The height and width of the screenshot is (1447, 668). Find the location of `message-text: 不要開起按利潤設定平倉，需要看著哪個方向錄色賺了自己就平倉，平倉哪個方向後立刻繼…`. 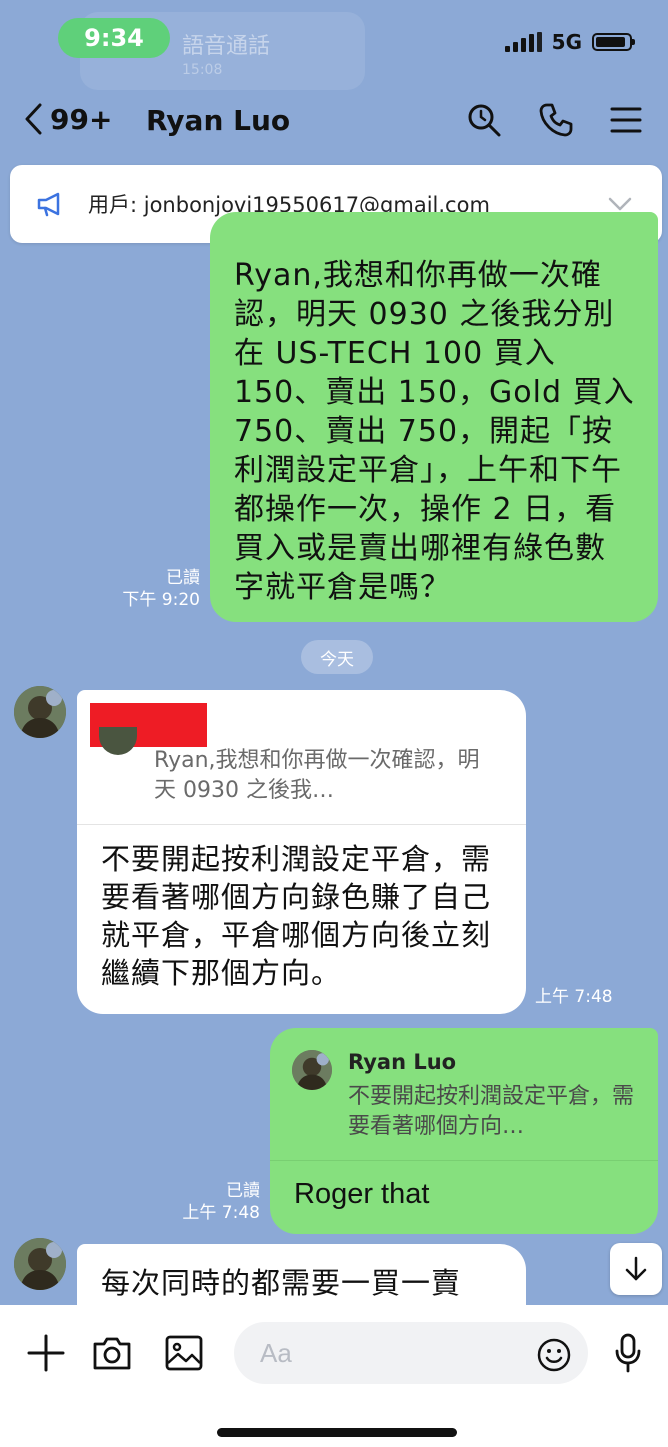

message-text: 不要開起按利潤設定平倉，需要看著哪個方向錄色賺了自己就平倉，平倉哪個方向後立刻繼… is located at coordinates (296, 916).